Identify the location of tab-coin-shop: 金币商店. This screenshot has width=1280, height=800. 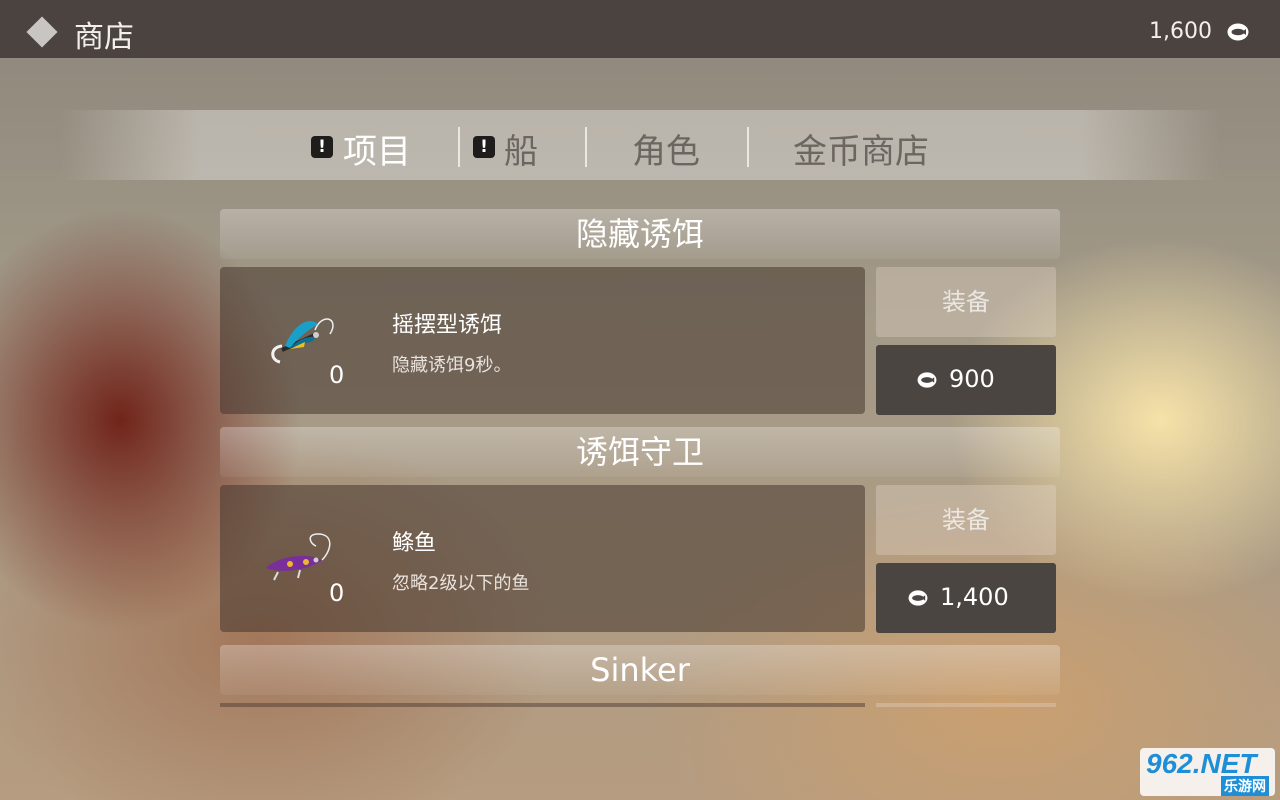
(861, 148).